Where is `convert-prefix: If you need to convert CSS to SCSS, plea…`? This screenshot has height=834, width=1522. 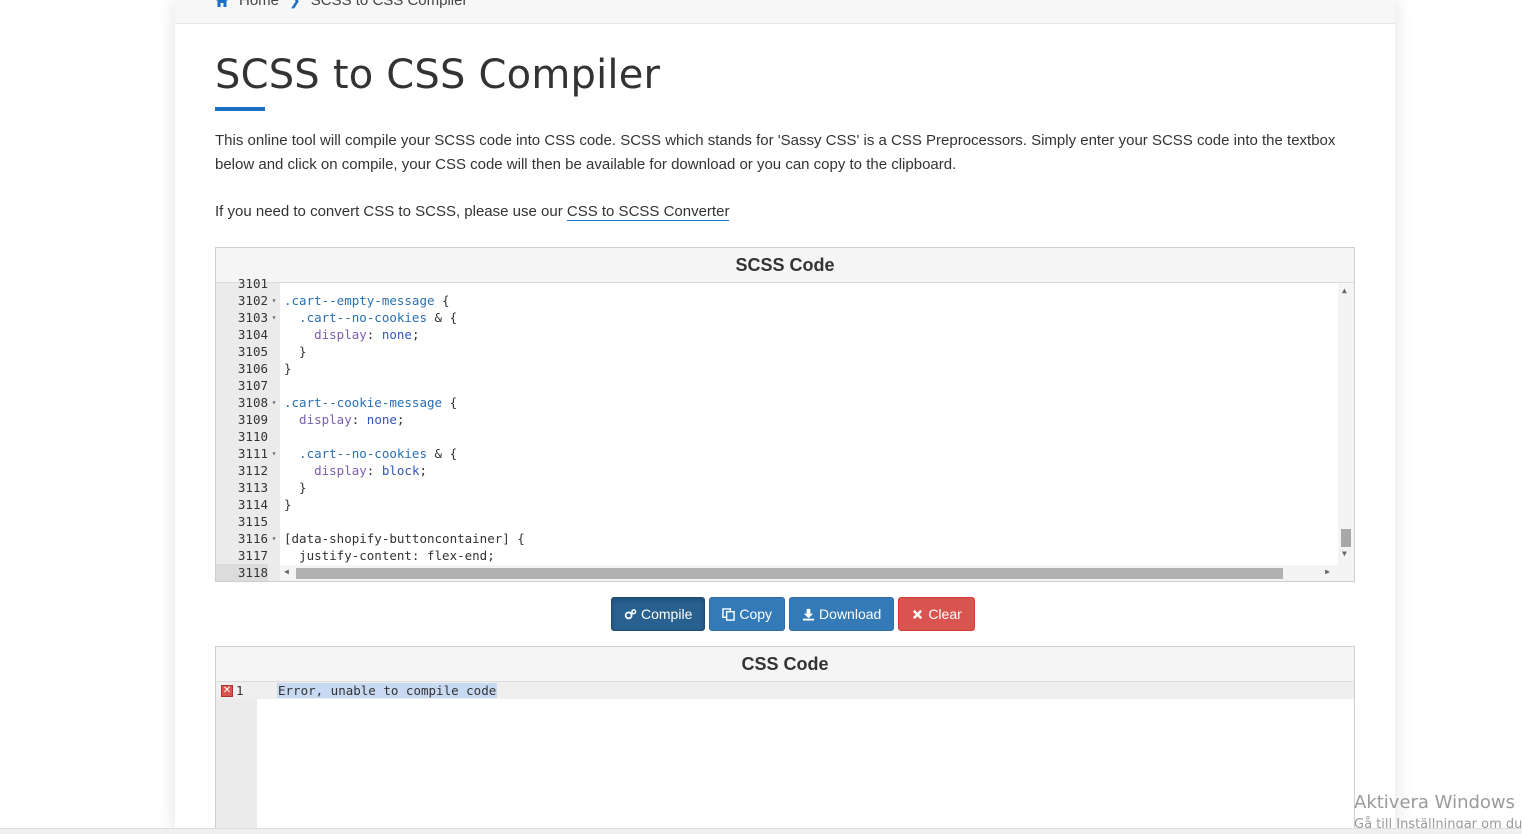 convert-prefix: If you need to convert CSS to SCSS, plea… is located at coordinates (391, 211).